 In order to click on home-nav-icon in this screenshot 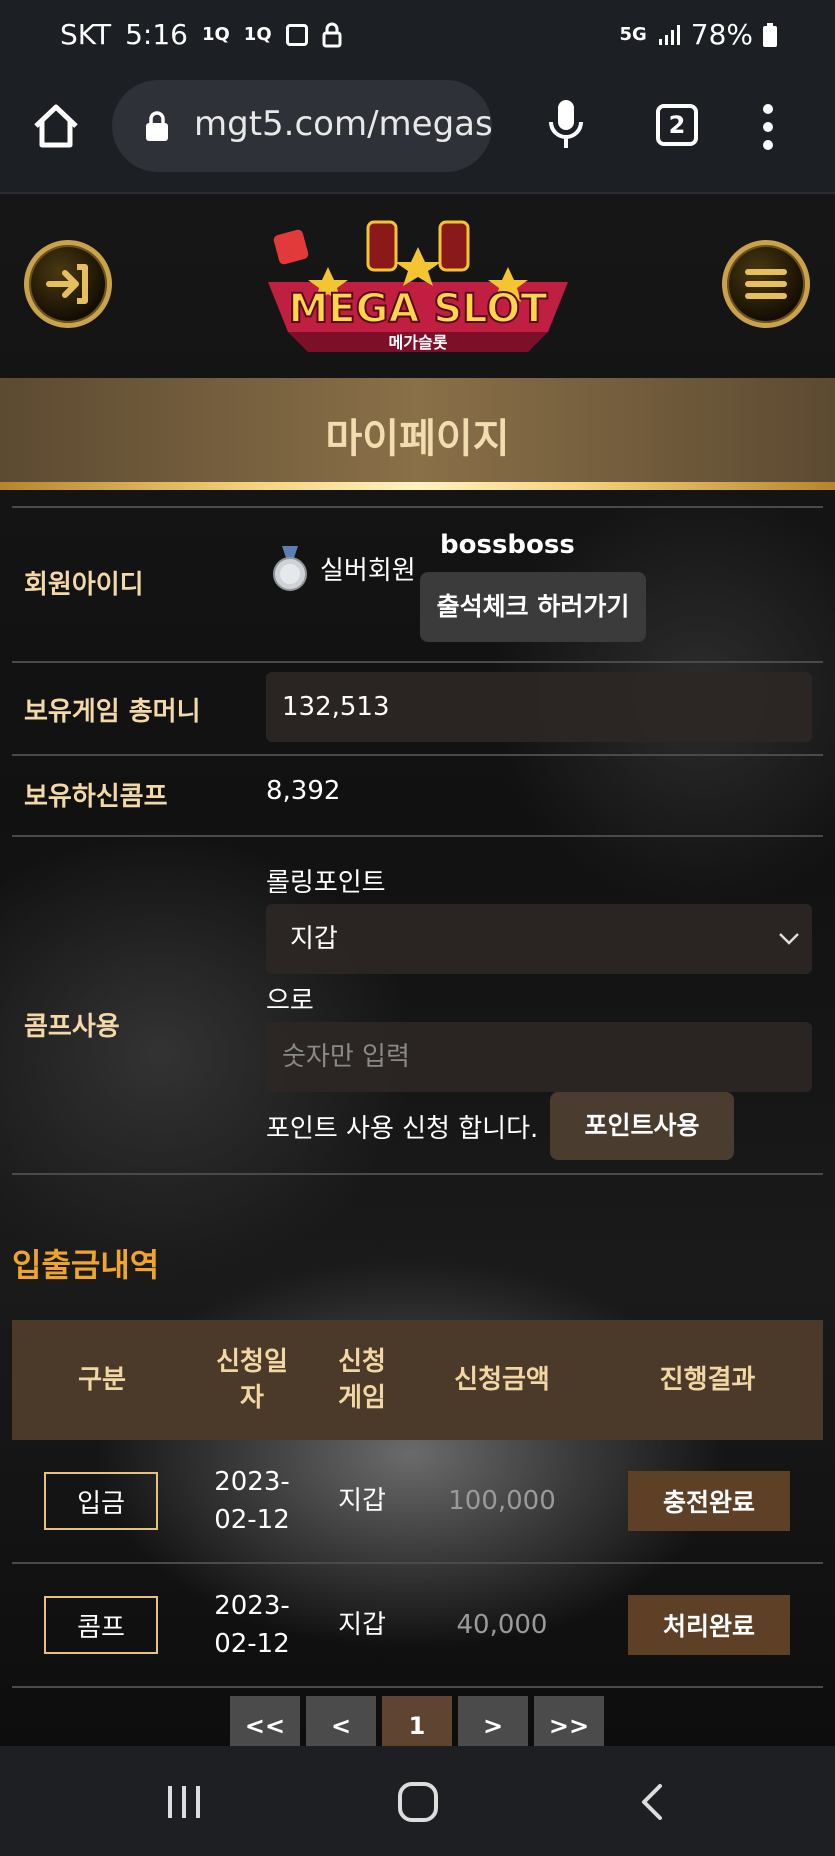, I will do `click(418, 1802)`.